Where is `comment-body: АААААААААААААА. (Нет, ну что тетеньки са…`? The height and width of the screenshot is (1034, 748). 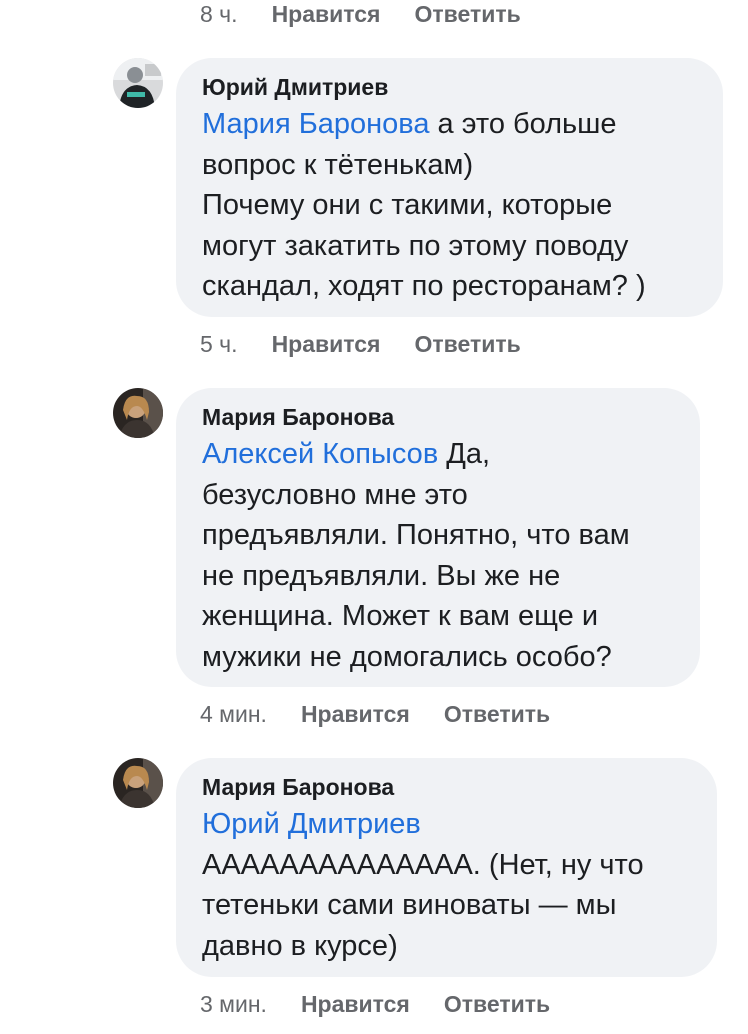 comment-body: АААААААААААААА. (Нет, ну что тетеньки са… is located at coordinates (423, 905).